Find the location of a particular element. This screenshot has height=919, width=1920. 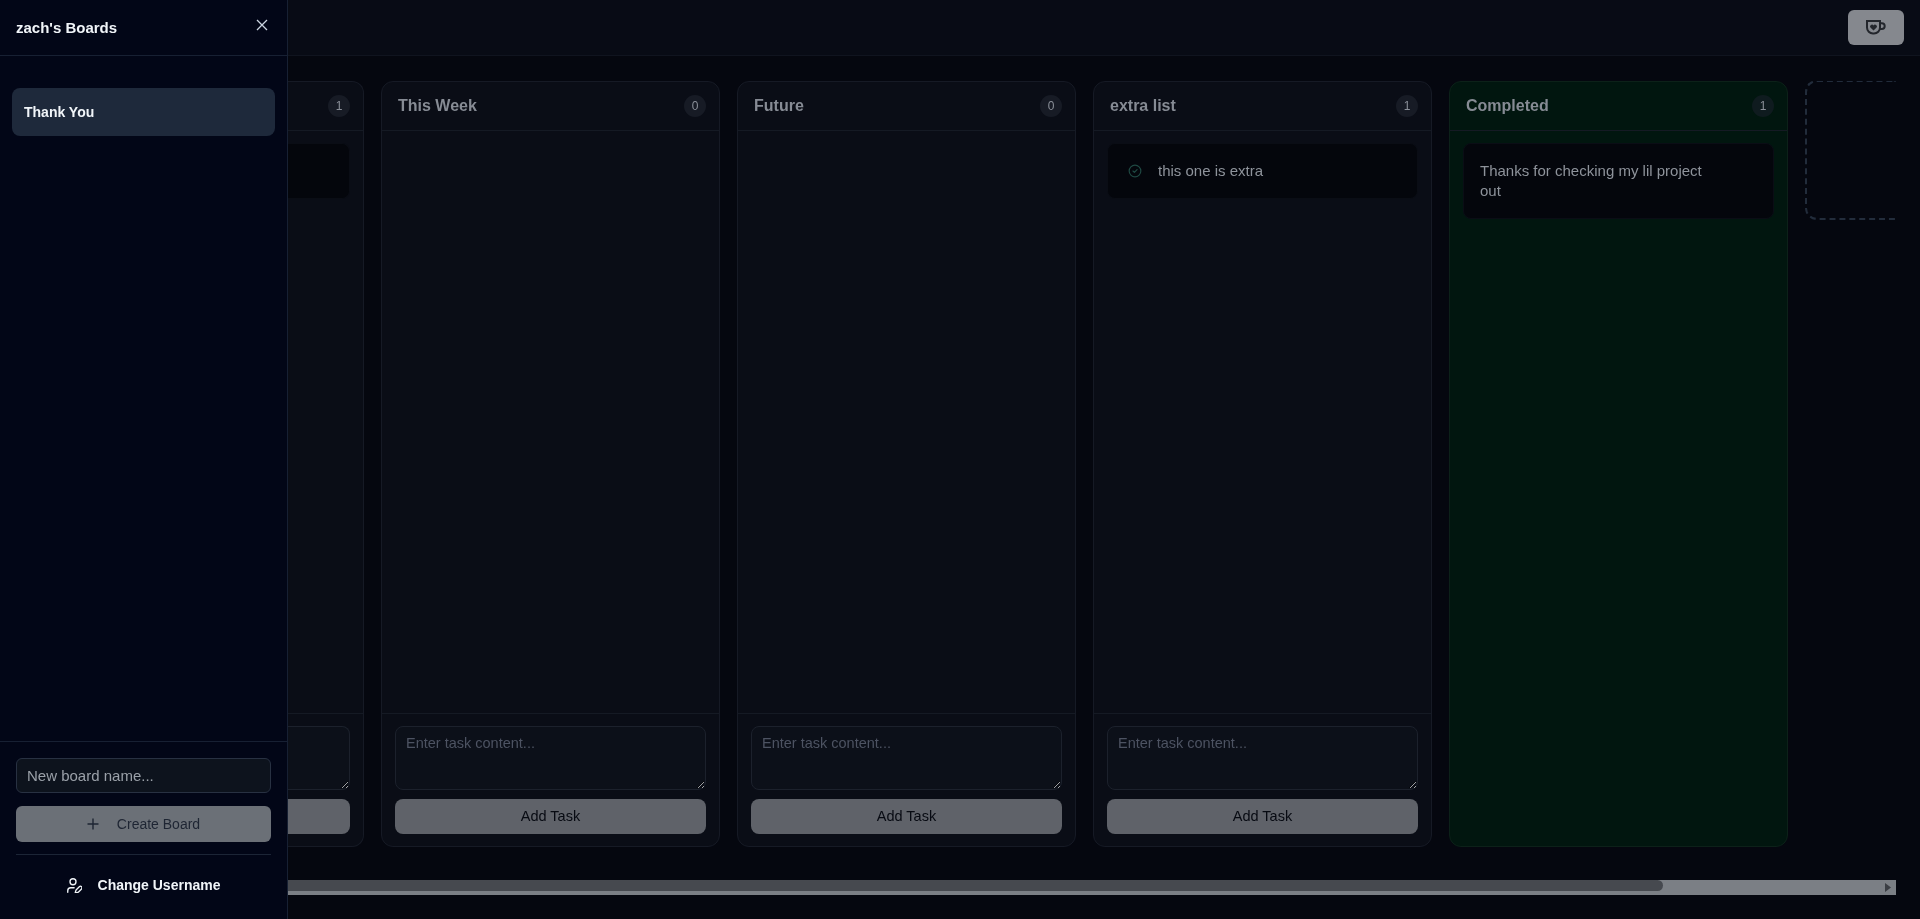

task-card: Thanks for checking my lil project out is located at coordinates (1618, 181).